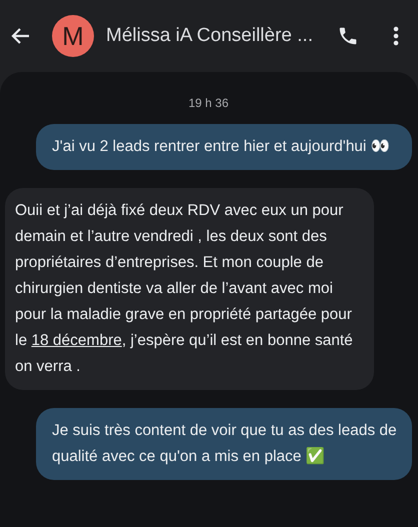 This screenshot has width=418, height=527. Describe the element at coordinates (76, 340) in the screenshot. I see `date-link: 18 décembre` at that location.